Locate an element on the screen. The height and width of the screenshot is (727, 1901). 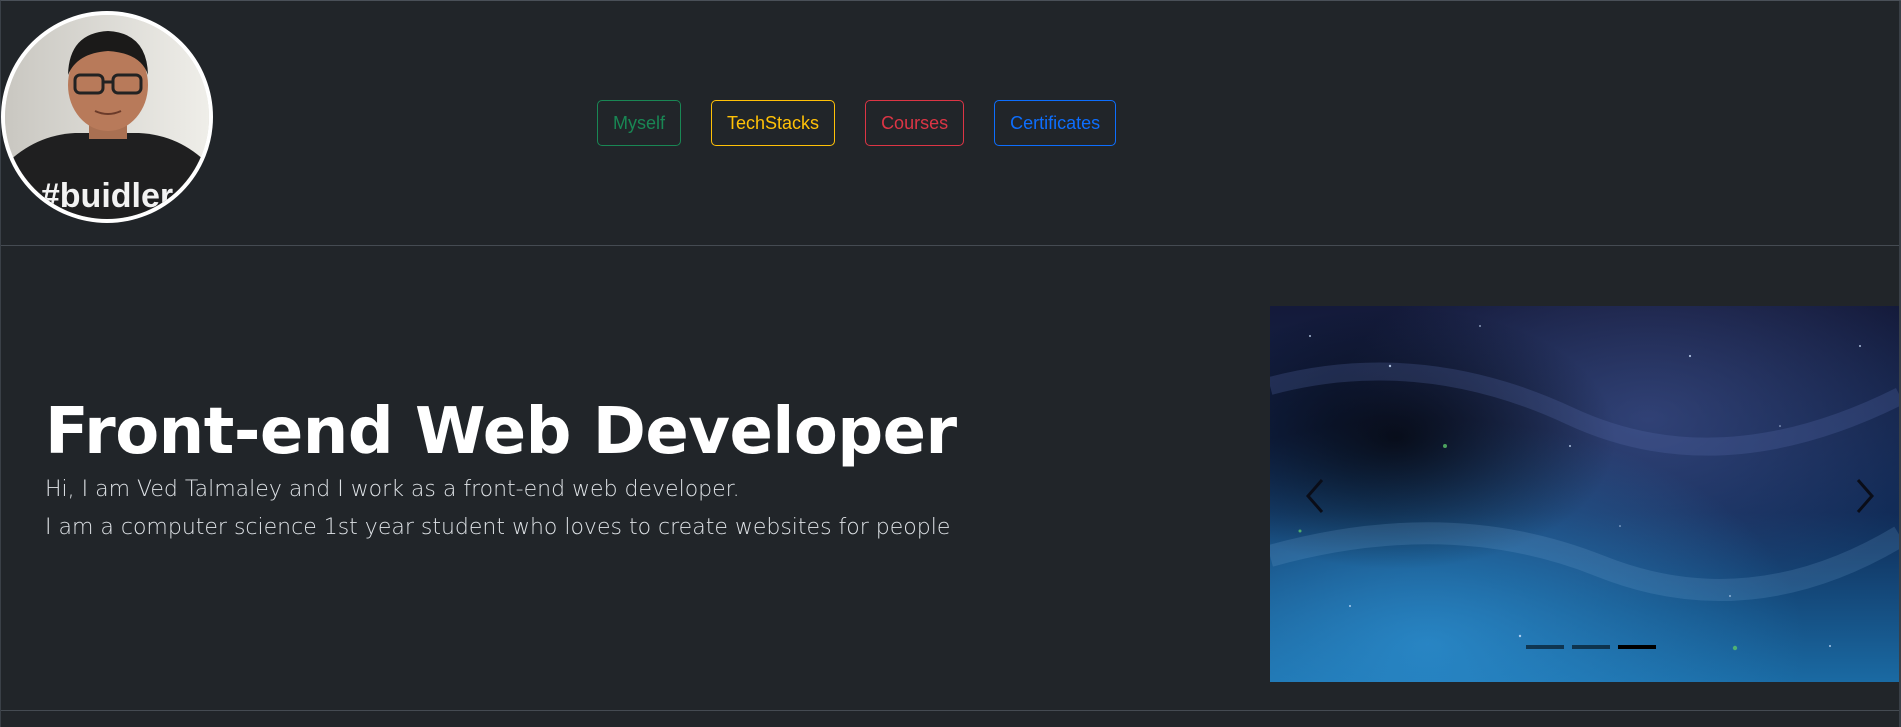
nav-button-certificates: Certificates is located at coordinates (1055, 123).